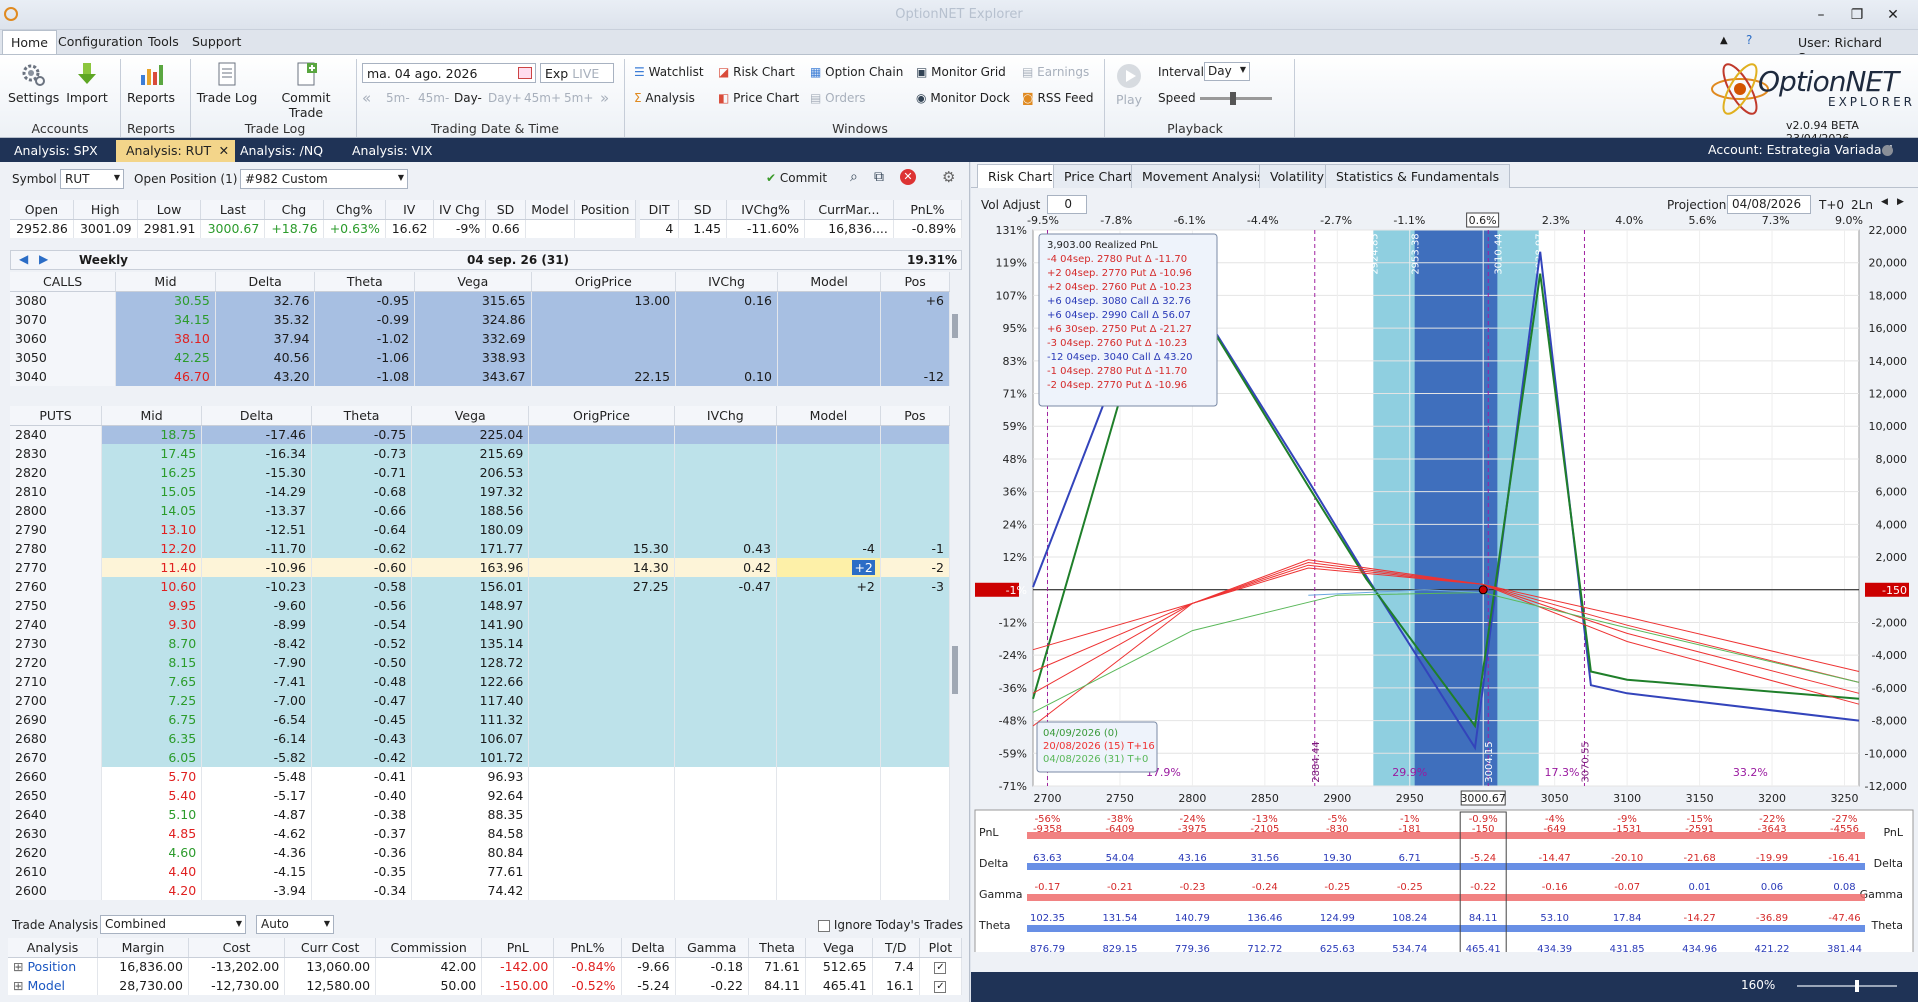 The height and width of the screenshot is (1002, 1918). I want to click on delete-icon: ✕, so click(908, 177).